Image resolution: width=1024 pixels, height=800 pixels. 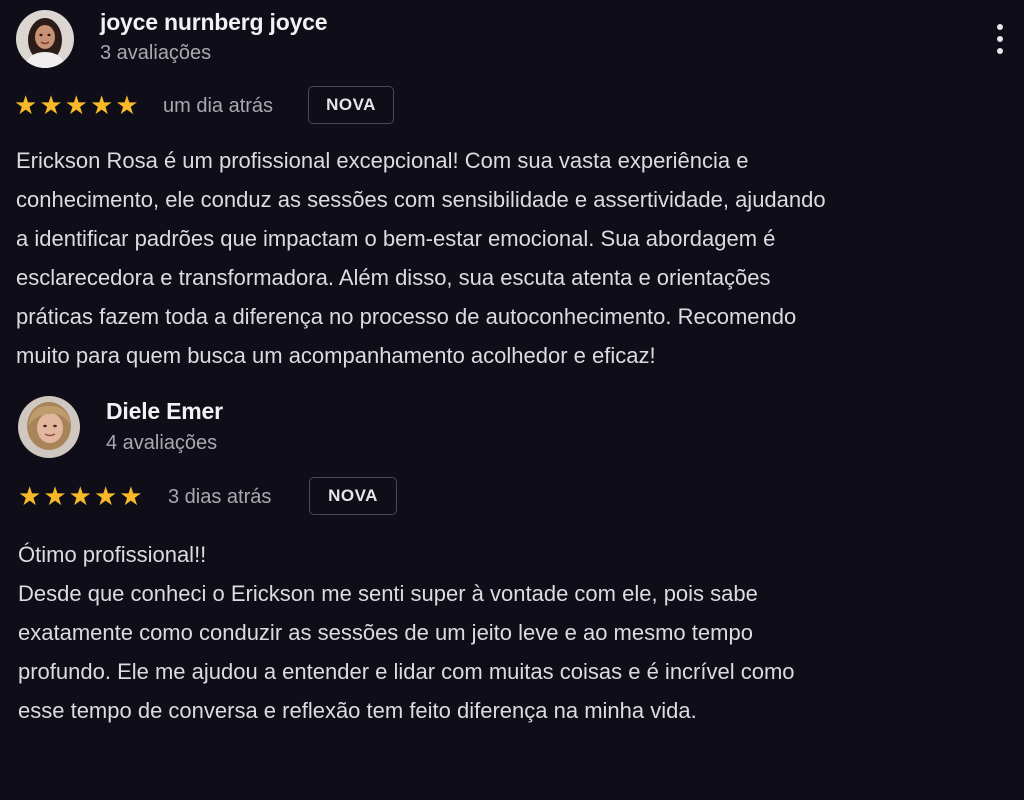 What do you see at coordinates (156, 53) in the screenshot?
I see `review-count: 3 avaliações` at bounding box center [156, 53].